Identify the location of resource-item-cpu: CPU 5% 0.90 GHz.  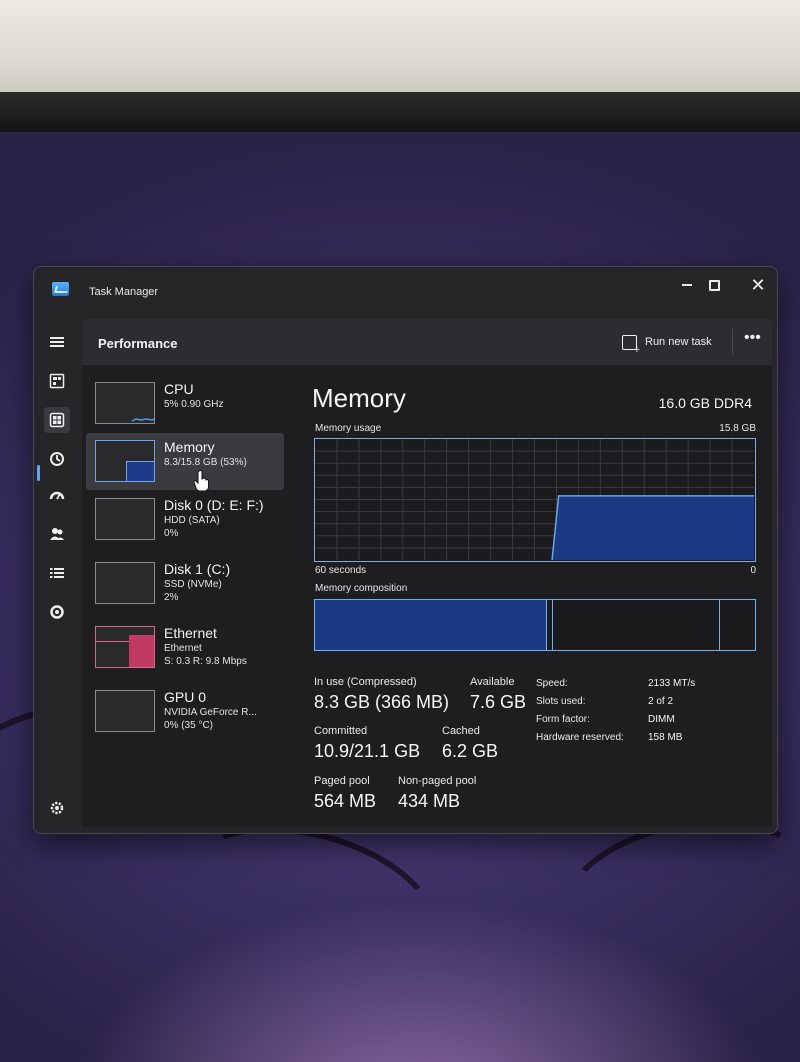
(185, 403).